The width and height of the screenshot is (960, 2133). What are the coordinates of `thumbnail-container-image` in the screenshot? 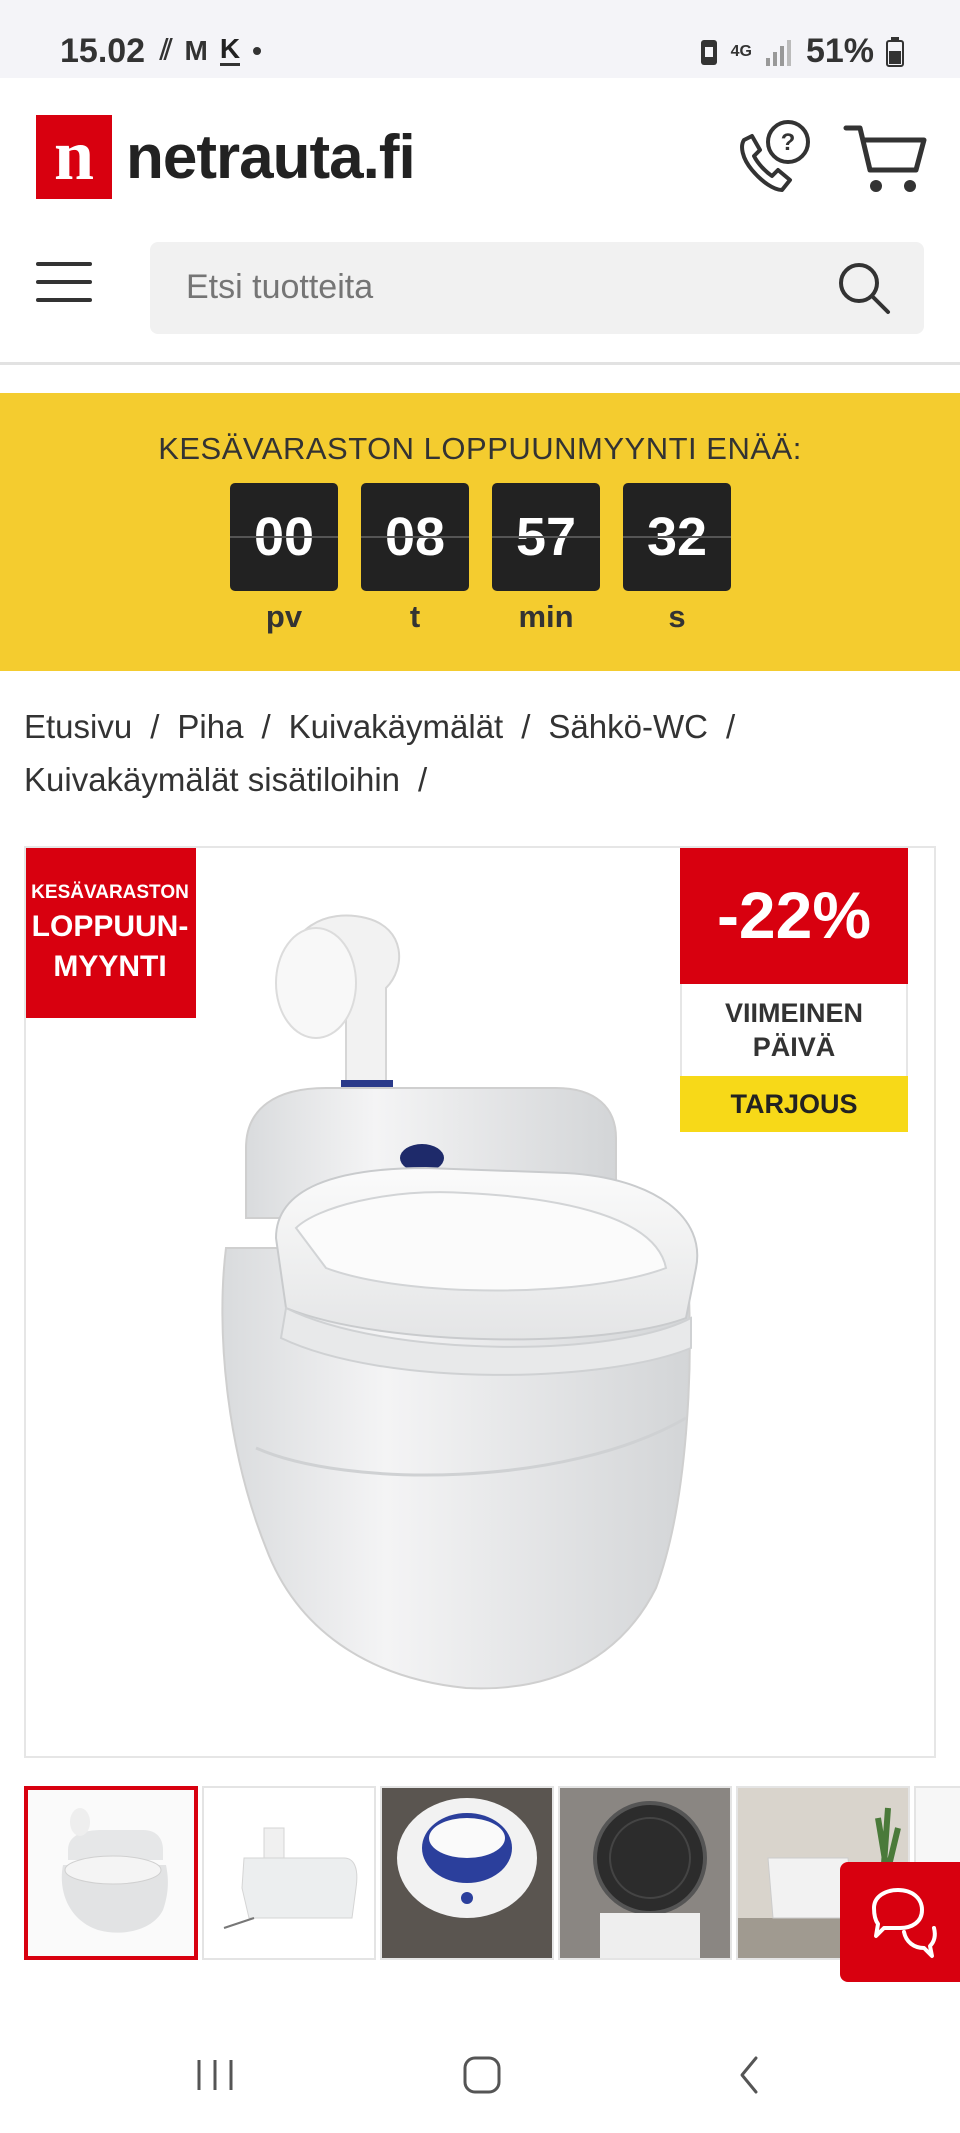 It's located at (645, 1873).